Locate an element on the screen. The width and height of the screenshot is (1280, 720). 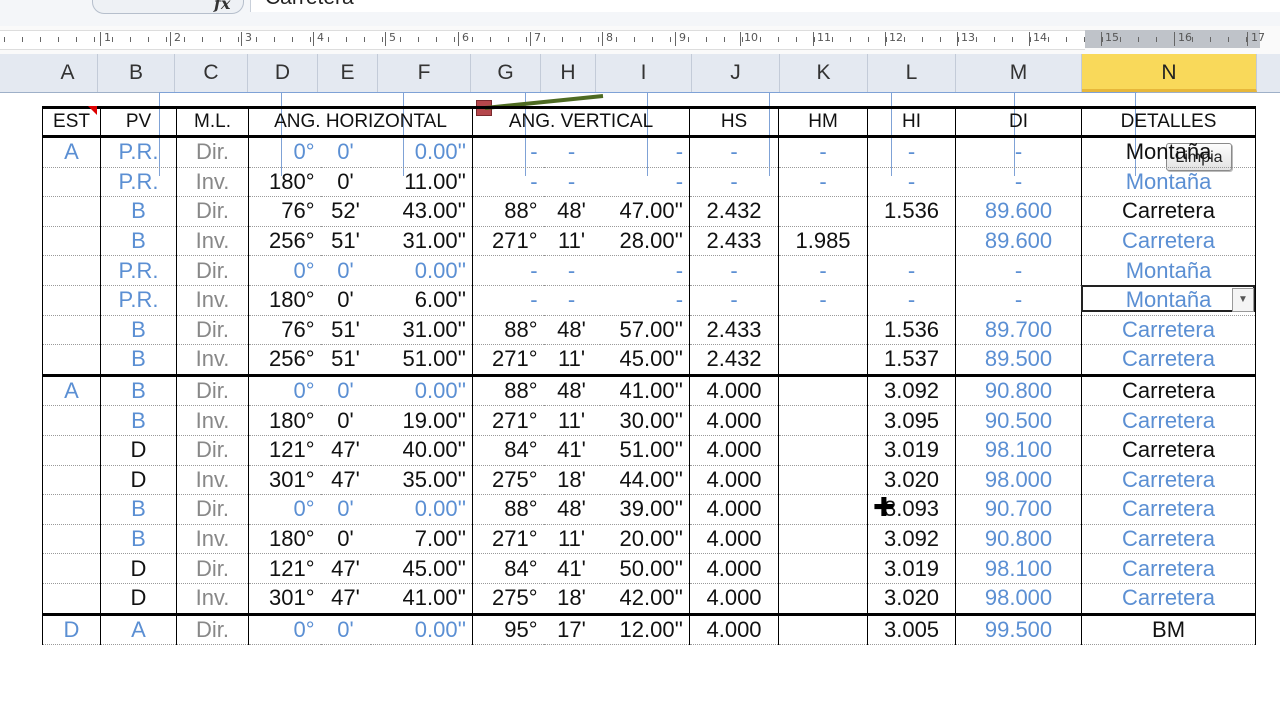
cell-pv: D is located at coordinates (138, 450).